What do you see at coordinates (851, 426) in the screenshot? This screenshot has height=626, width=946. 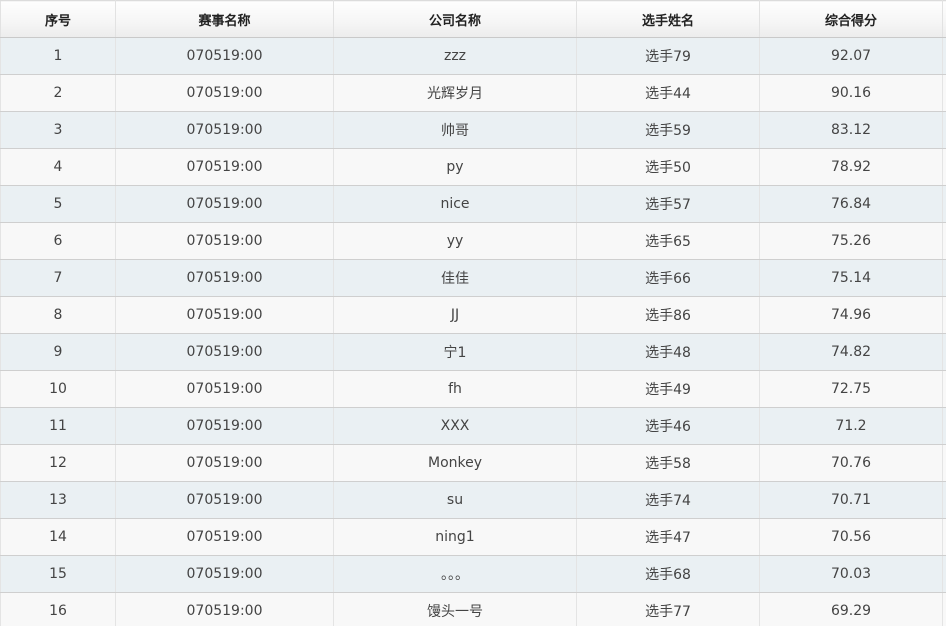 I see `cell-total-score: 71.2` at bounding box center [851, 426].